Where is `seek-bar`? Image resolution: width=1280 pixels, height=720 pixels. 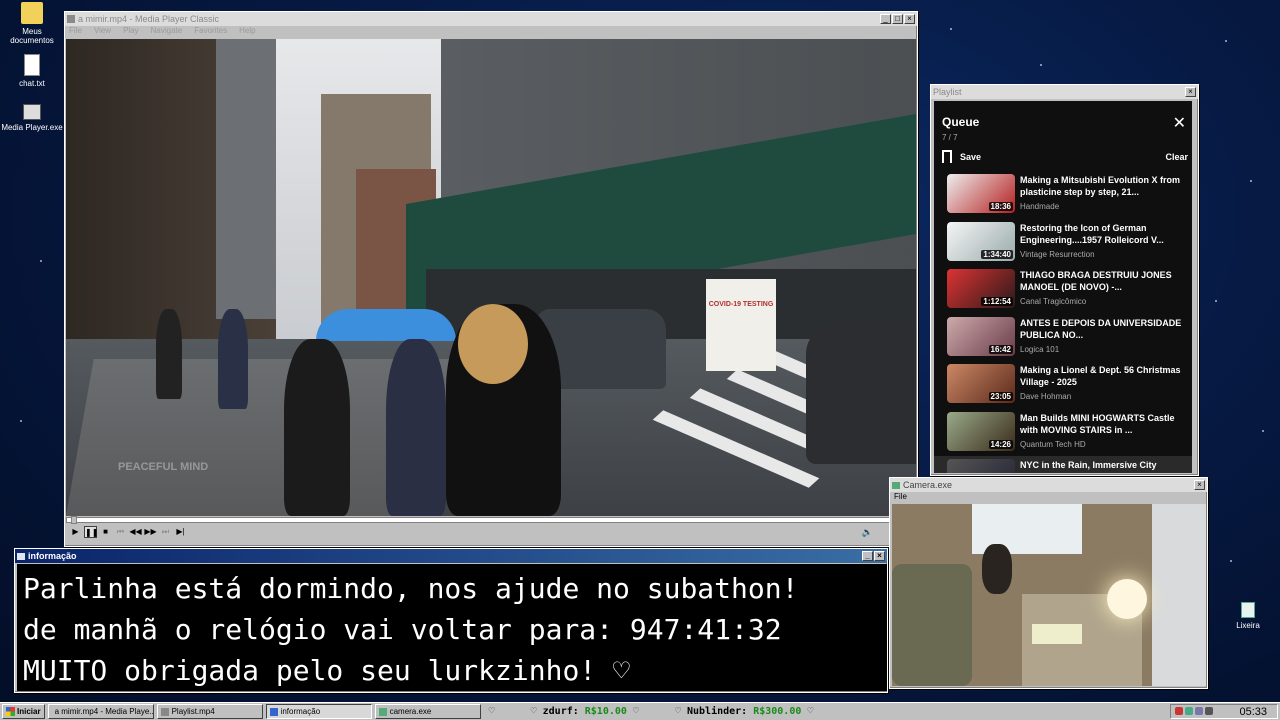 seek-bar is located at coordinates (491, 520).